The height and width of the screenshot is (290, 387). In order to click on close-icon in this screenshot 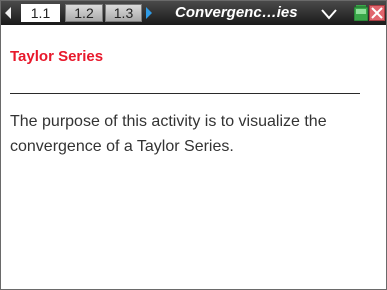, I will do `click(377, 13)`.